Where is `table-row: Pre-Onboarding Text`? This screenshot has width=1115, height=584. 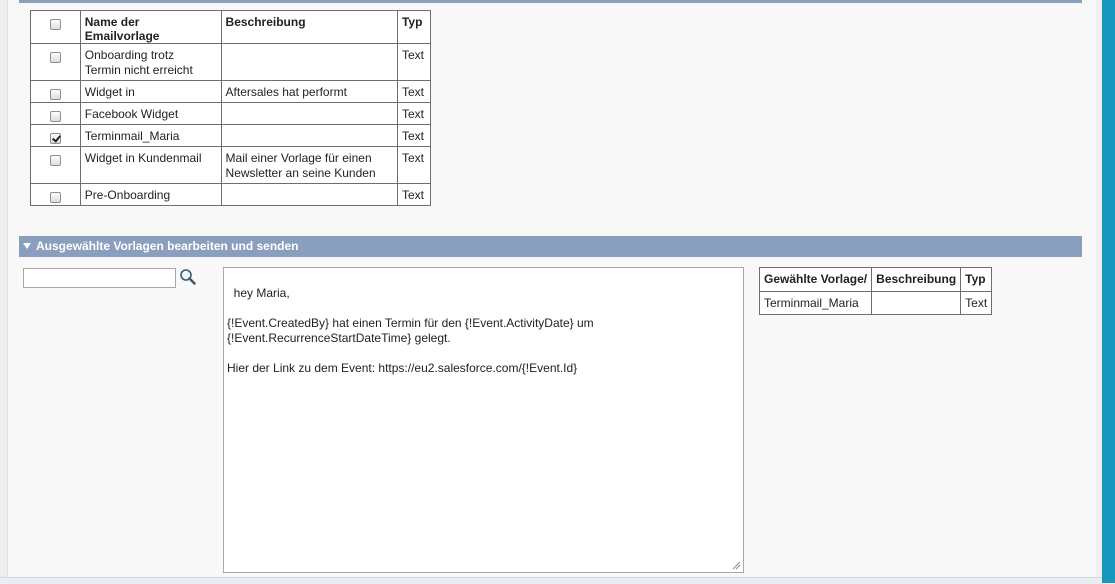
table-row: Pre-Onboarding Text is located at coordinates (231, 194).